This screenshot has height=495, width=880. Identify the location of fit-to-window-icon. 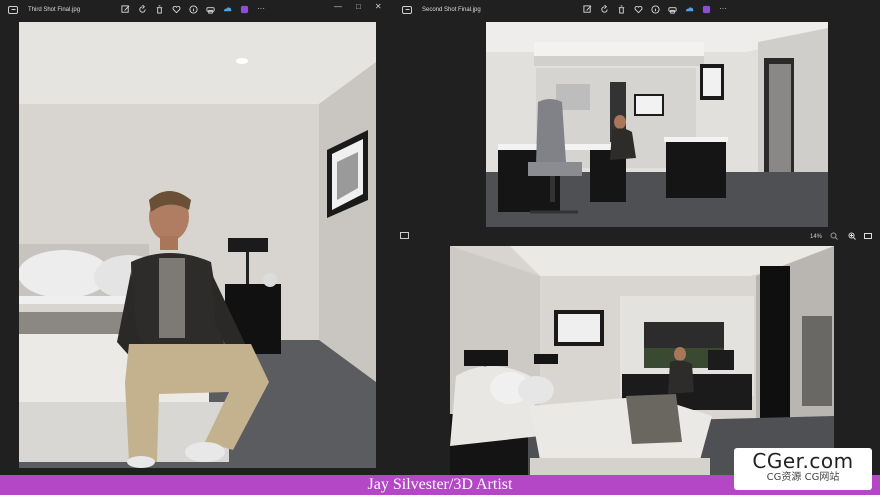
(404, 237).